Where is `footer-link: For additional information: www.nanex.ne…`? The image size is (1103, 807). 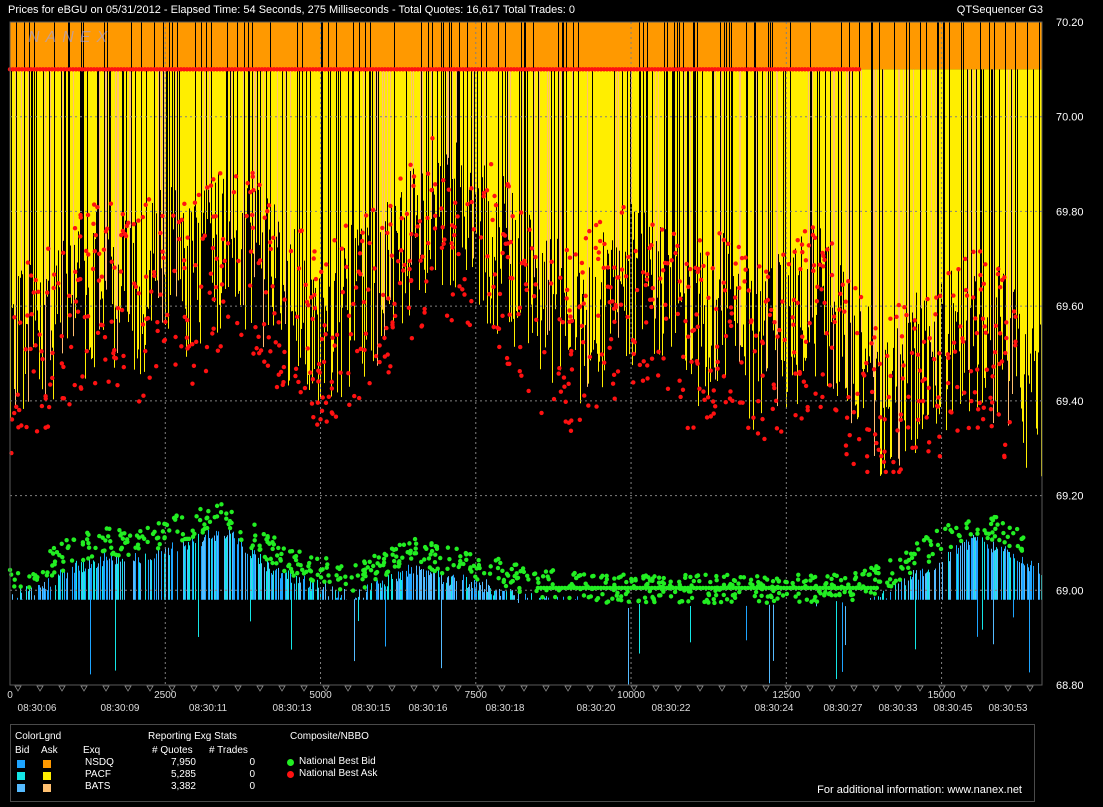
footer-link: For additional information: www.nanex.ne… is located at coordinates (919, 790).